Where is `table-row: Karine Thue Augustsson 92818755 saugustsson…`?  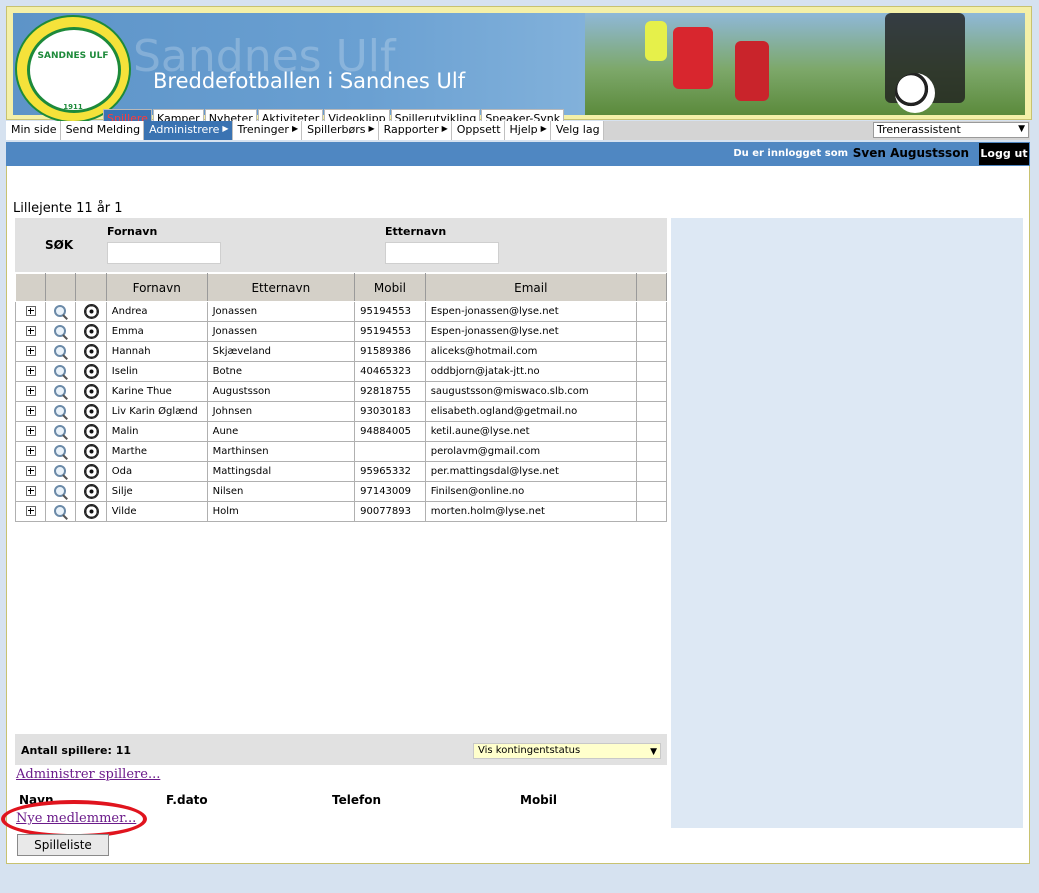 table-row: Karine Thue Augustsson 92818755 saugustsson… is located at coordinates (341, 391).